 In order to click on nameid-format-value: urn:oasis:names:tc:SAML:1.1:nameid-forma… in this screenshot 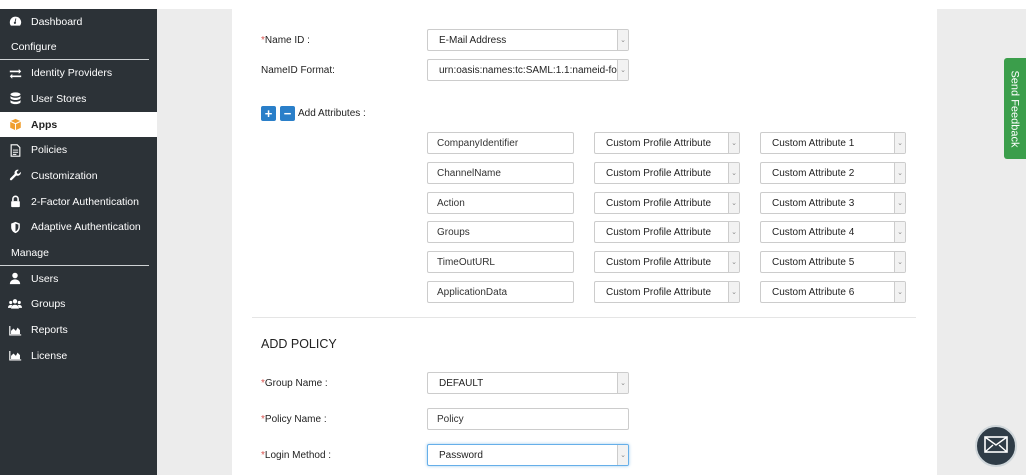, I will do `click(534, 70)`.